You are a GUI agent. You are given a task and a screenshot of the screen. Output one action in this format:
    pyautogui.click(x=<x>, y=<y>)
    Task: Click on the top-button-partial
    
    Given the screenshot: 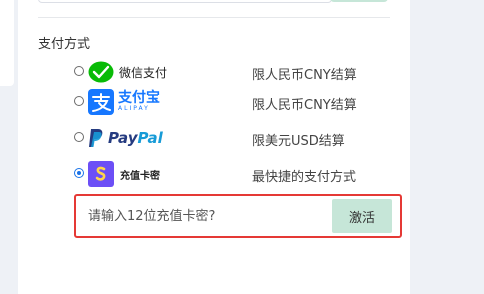 What is the action you would take?
    pyautogui.click(x=359, y=1)
    